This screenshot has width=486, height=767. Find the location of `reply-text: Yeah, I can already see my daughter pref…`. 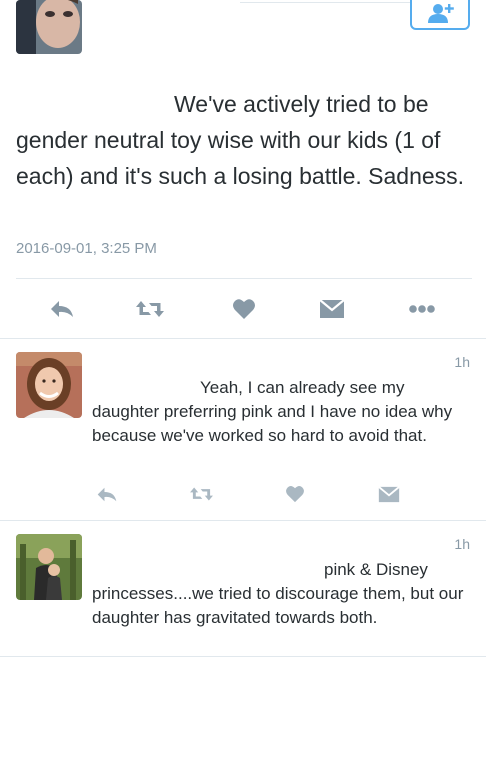

reply-text: Yeah, I can already see my daughter pref… is located at coordinates (284, 412).